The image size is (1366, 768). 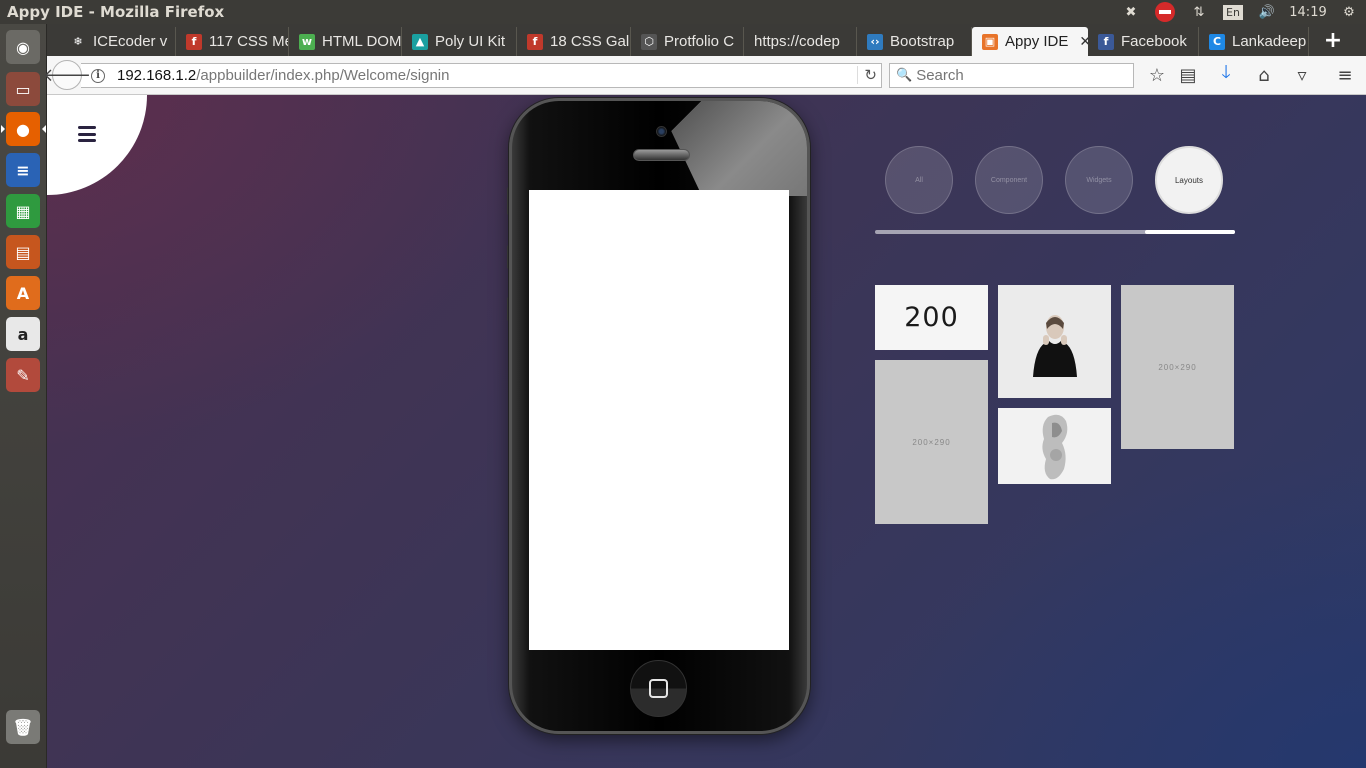 I want to click on search-input, so click(x=1016, y=75).